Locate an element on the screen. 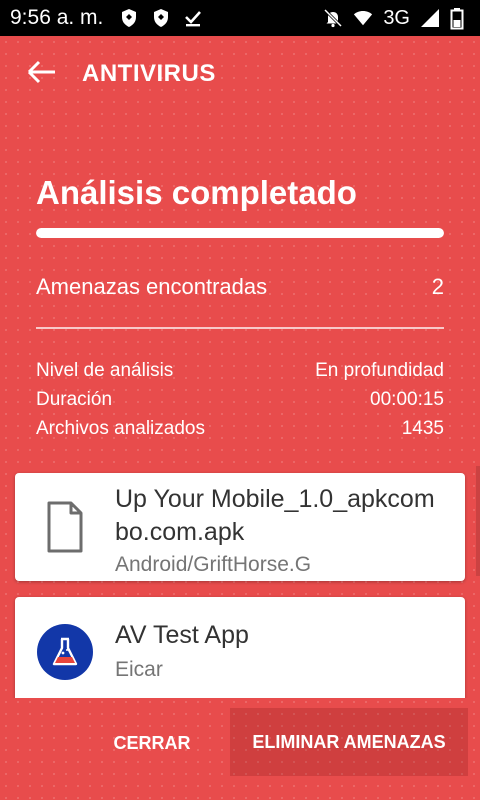  stat-row-files-scanned: Archivos analizados 1435 is located at coordinates (240, 429).